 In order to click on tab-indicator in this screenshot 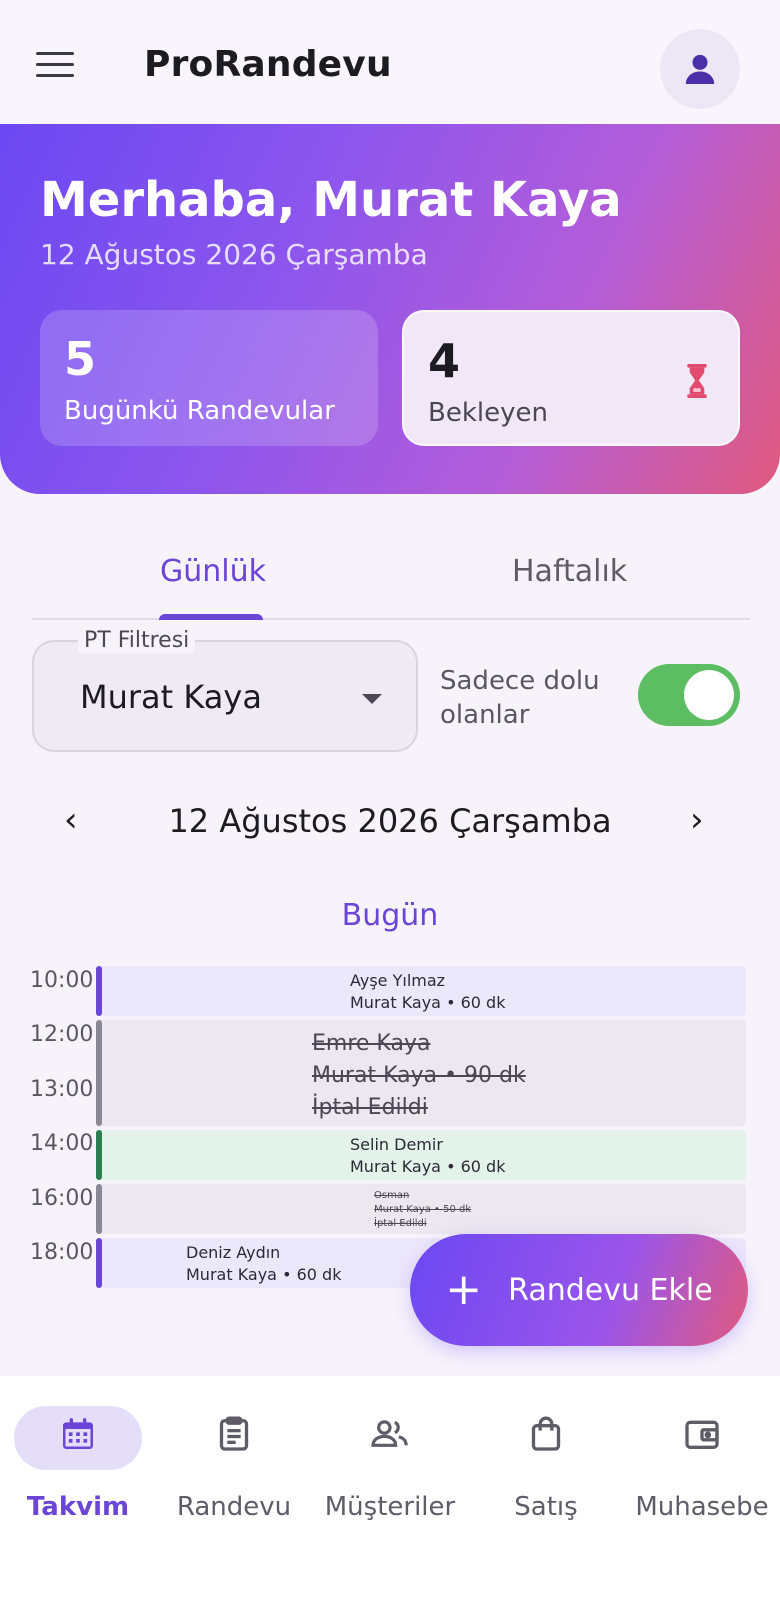, I will do `click(211, 617)`.